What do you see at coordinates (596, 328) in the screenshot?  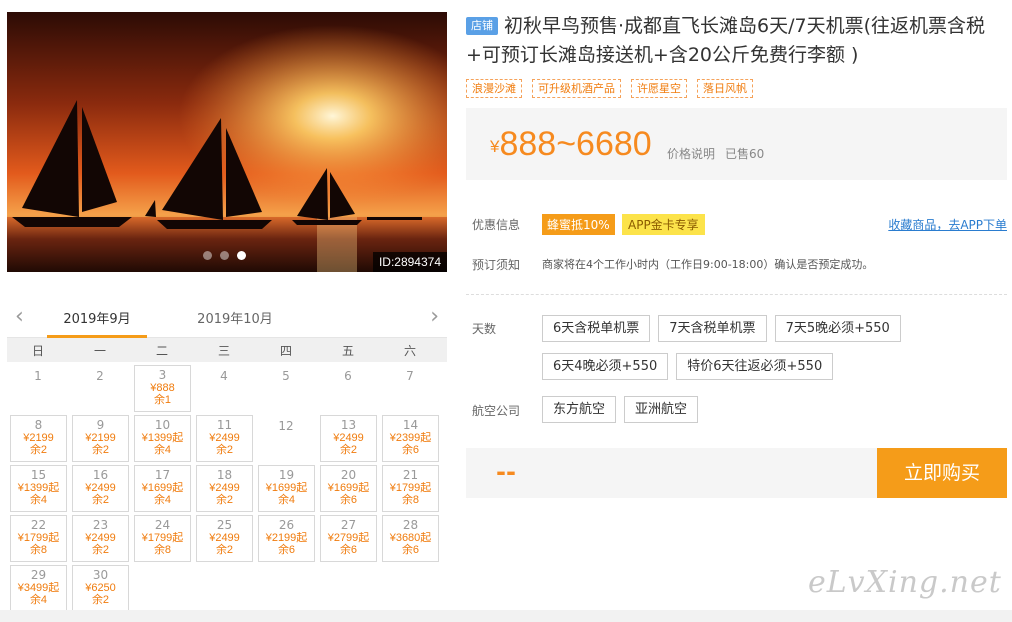 I see `day-option: 6天含税单机票` at bounding box center [596, 328].